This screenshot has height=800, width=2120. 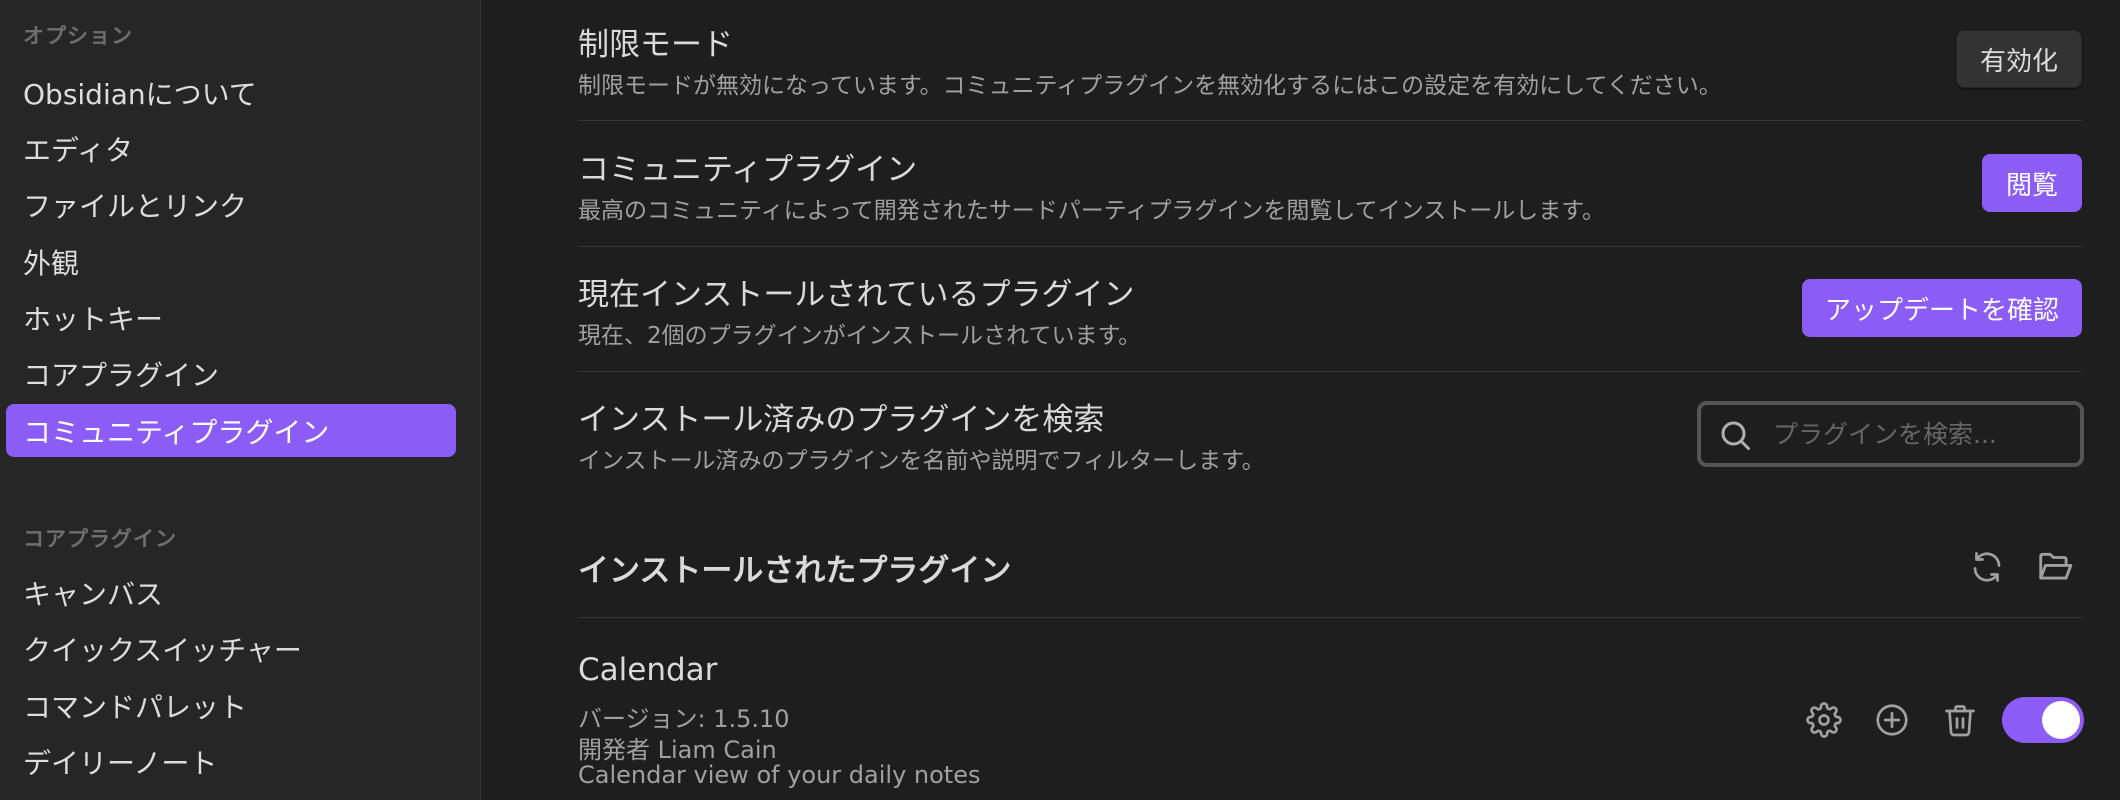 What do you see at coordinates (1960, 720) in the screenshot?
I see `trash-icon` at bounding box center [1960, 720].